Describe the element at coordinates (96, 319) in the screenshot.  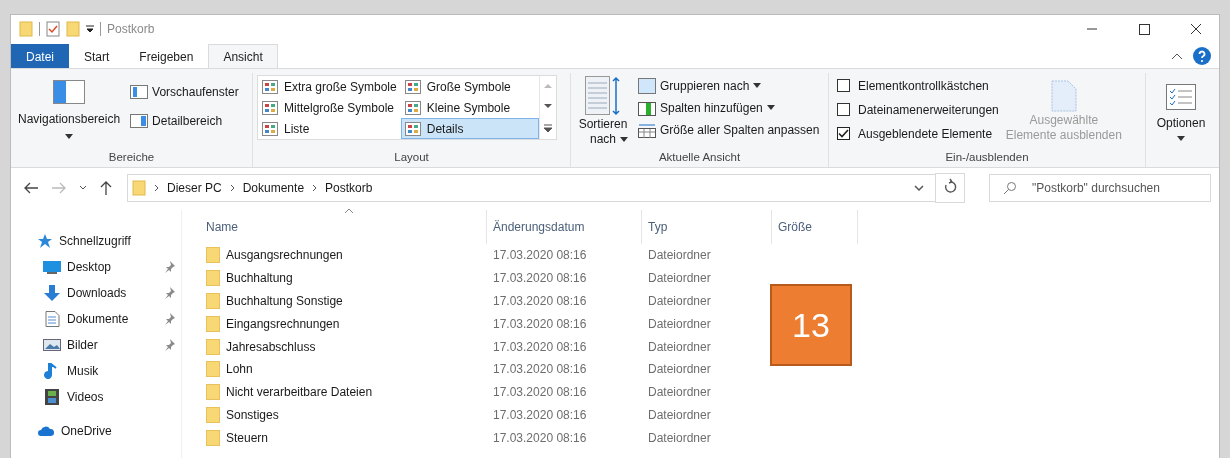
I see `sidebar-item: Dokumente` at that location.